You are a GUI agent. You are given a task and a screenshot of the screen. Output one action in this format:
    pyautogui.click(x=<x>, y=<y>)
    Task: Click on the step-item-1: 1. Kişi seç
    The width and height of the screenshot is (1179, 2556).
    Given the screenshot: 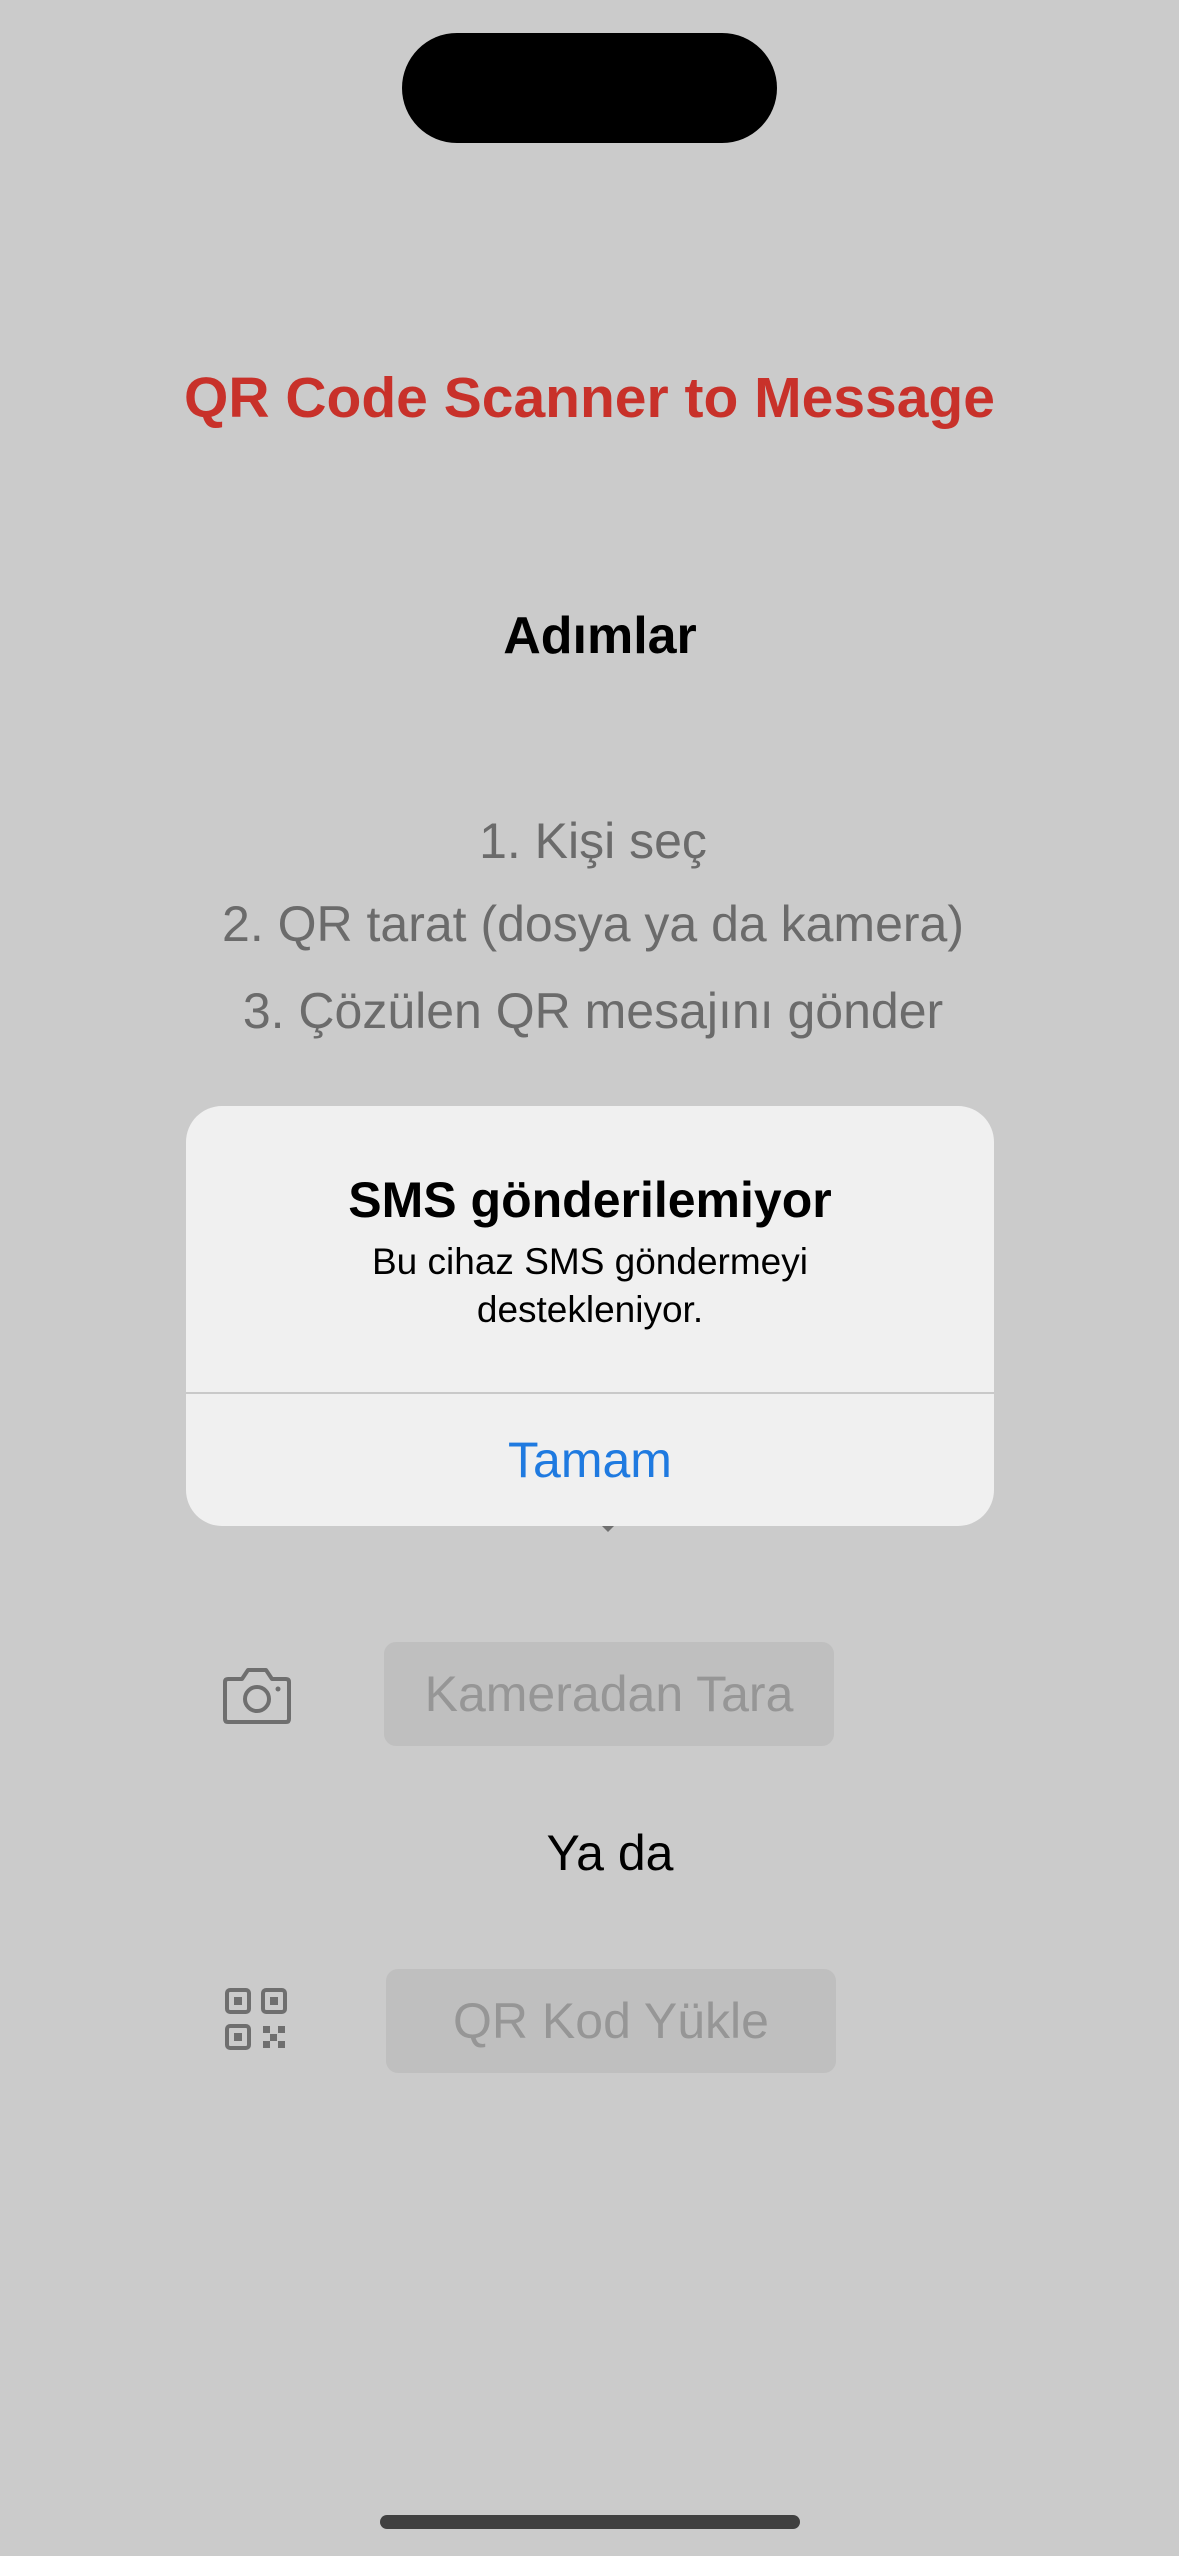 What is the action you would take?
    pyautogui.click(x=593, y=841)
    